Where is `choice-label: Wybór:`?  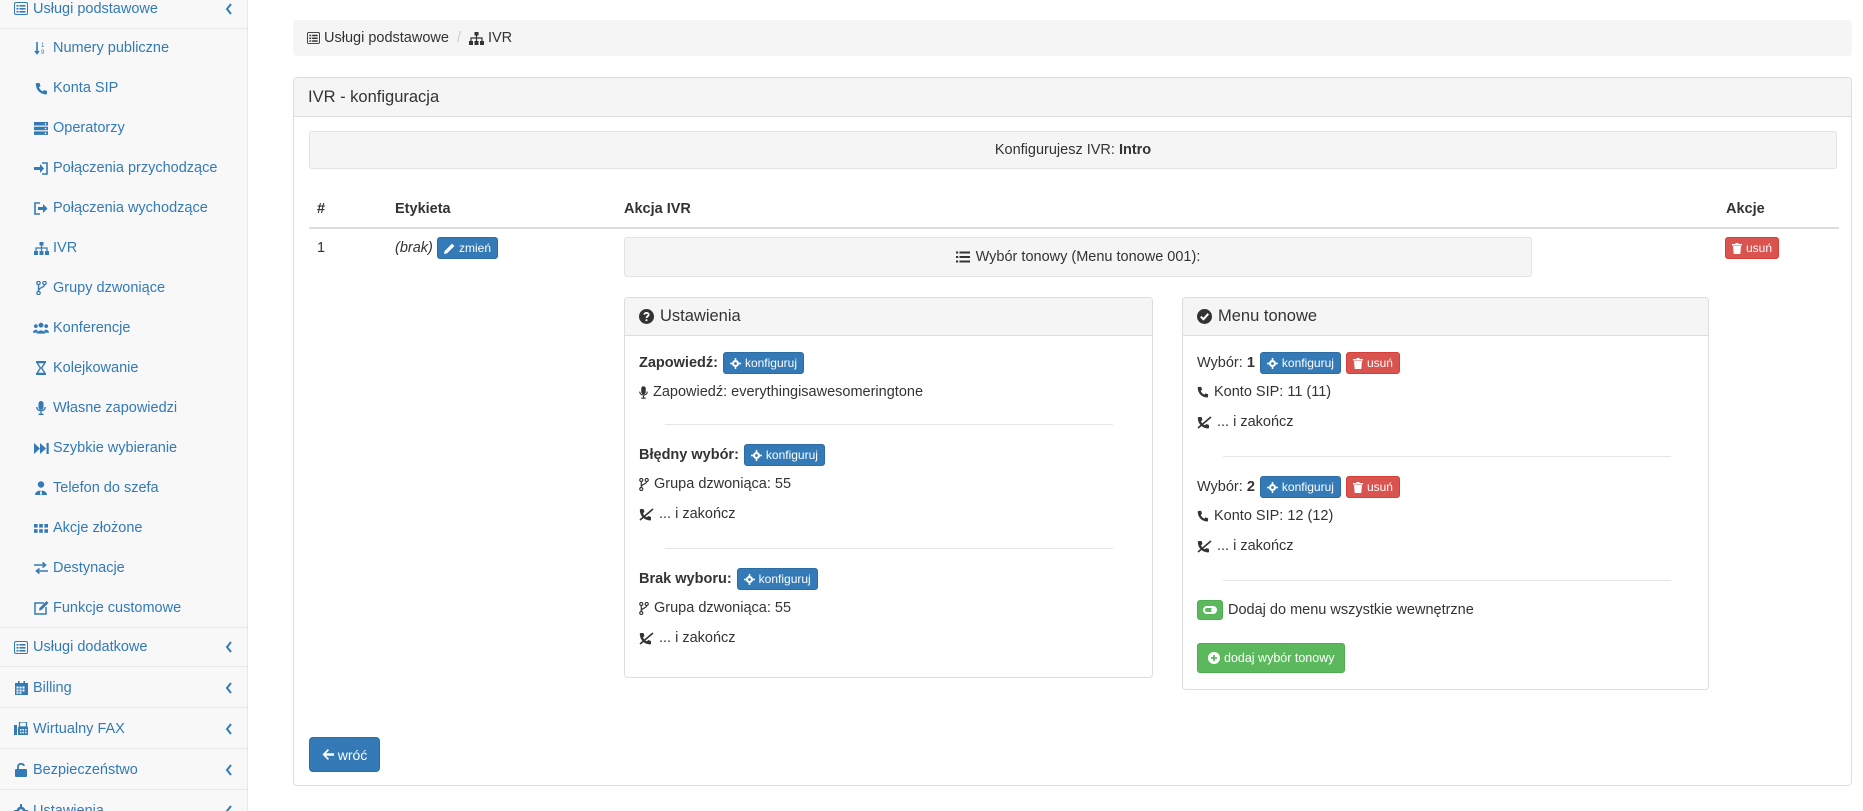
choice-label: Wybór: is located at coordinates (1220, 363).